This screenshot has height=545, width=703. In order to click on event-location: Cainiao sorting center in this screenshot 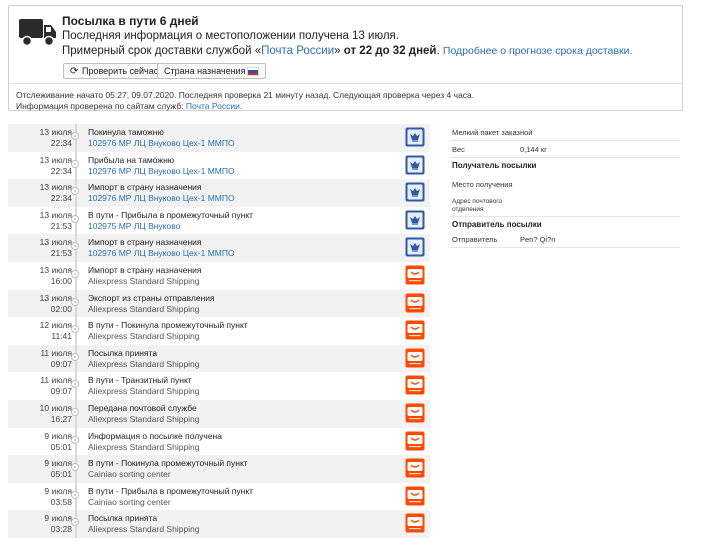, I will do `click(129, 501)`.